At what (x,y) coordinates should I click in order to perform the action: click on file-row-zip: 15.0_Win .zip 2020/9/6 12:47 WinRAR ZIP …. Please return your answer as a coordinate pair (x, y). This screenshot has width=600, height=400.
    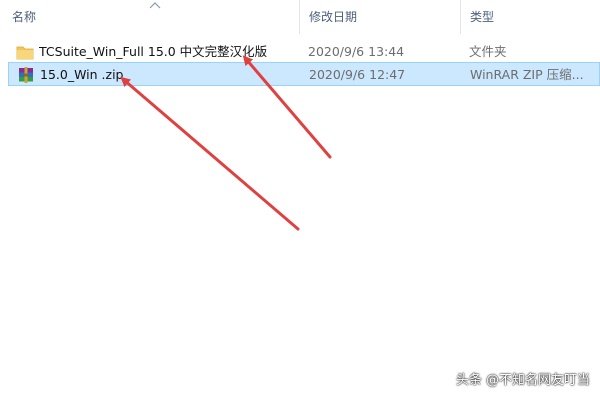
    Looking at the image, I should click on (304, 74).